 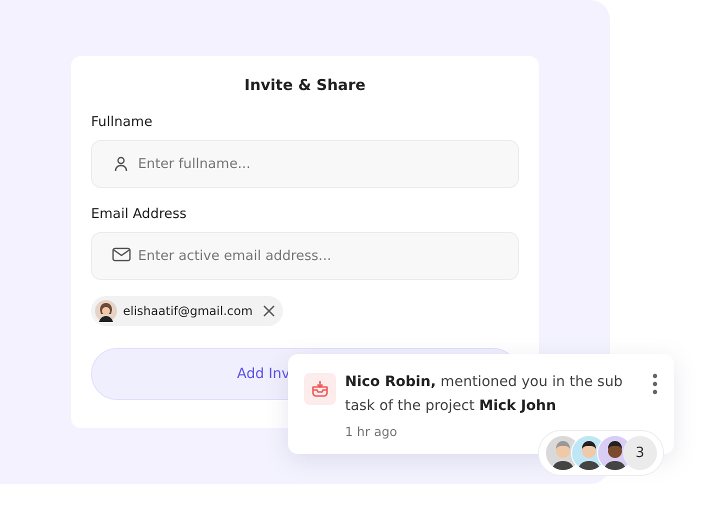 What do you see at coordinates (371, 431) in the screenshot?
I see `timestamp: 1 hr ago` at bounding box center [371, 431].